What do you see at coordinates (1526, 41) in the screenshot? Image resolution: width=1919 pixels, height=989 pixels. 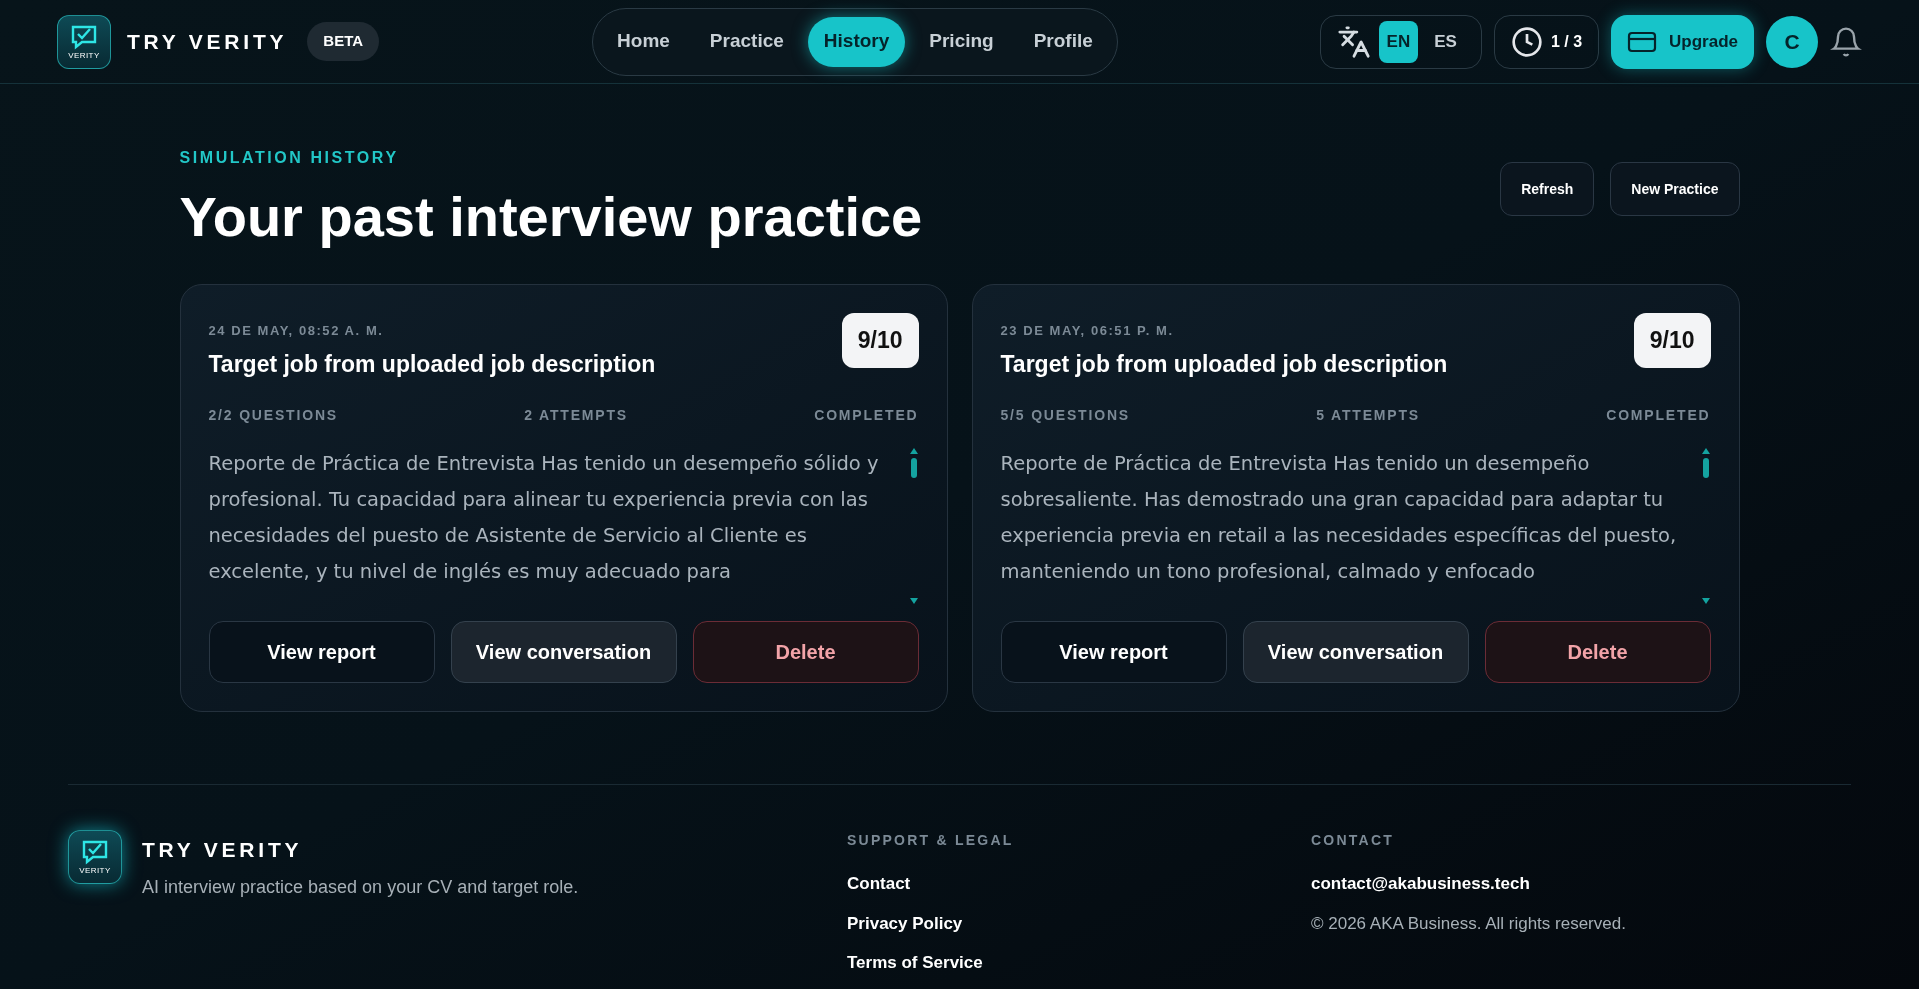 I see `clock-icon` at bounding box center [1526, 41].